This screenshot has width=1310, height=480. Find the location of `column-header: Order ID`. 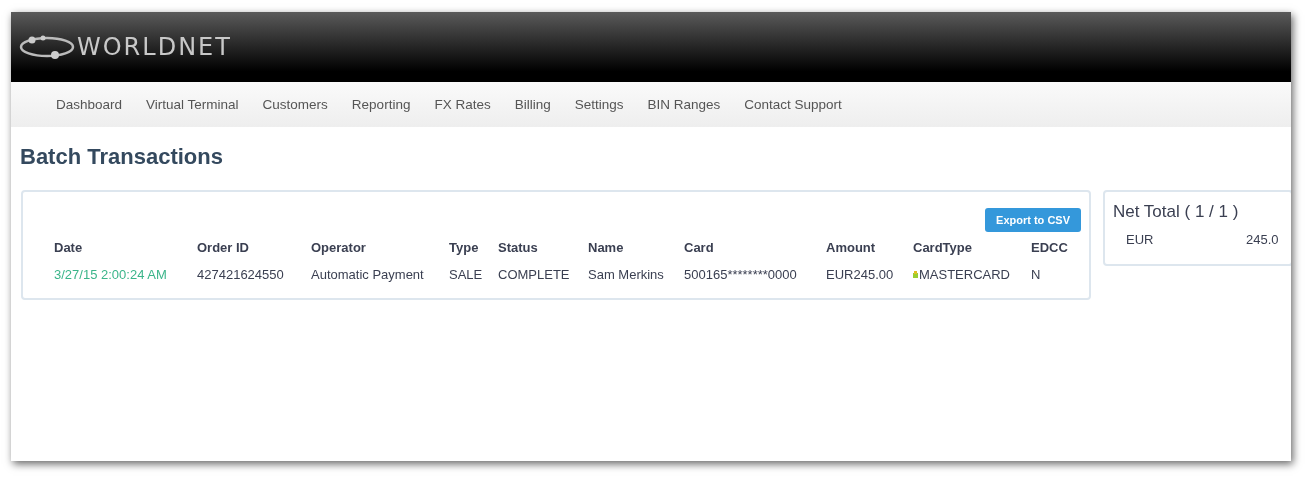

column-header: Order ID is located at coordinates (223, 247).